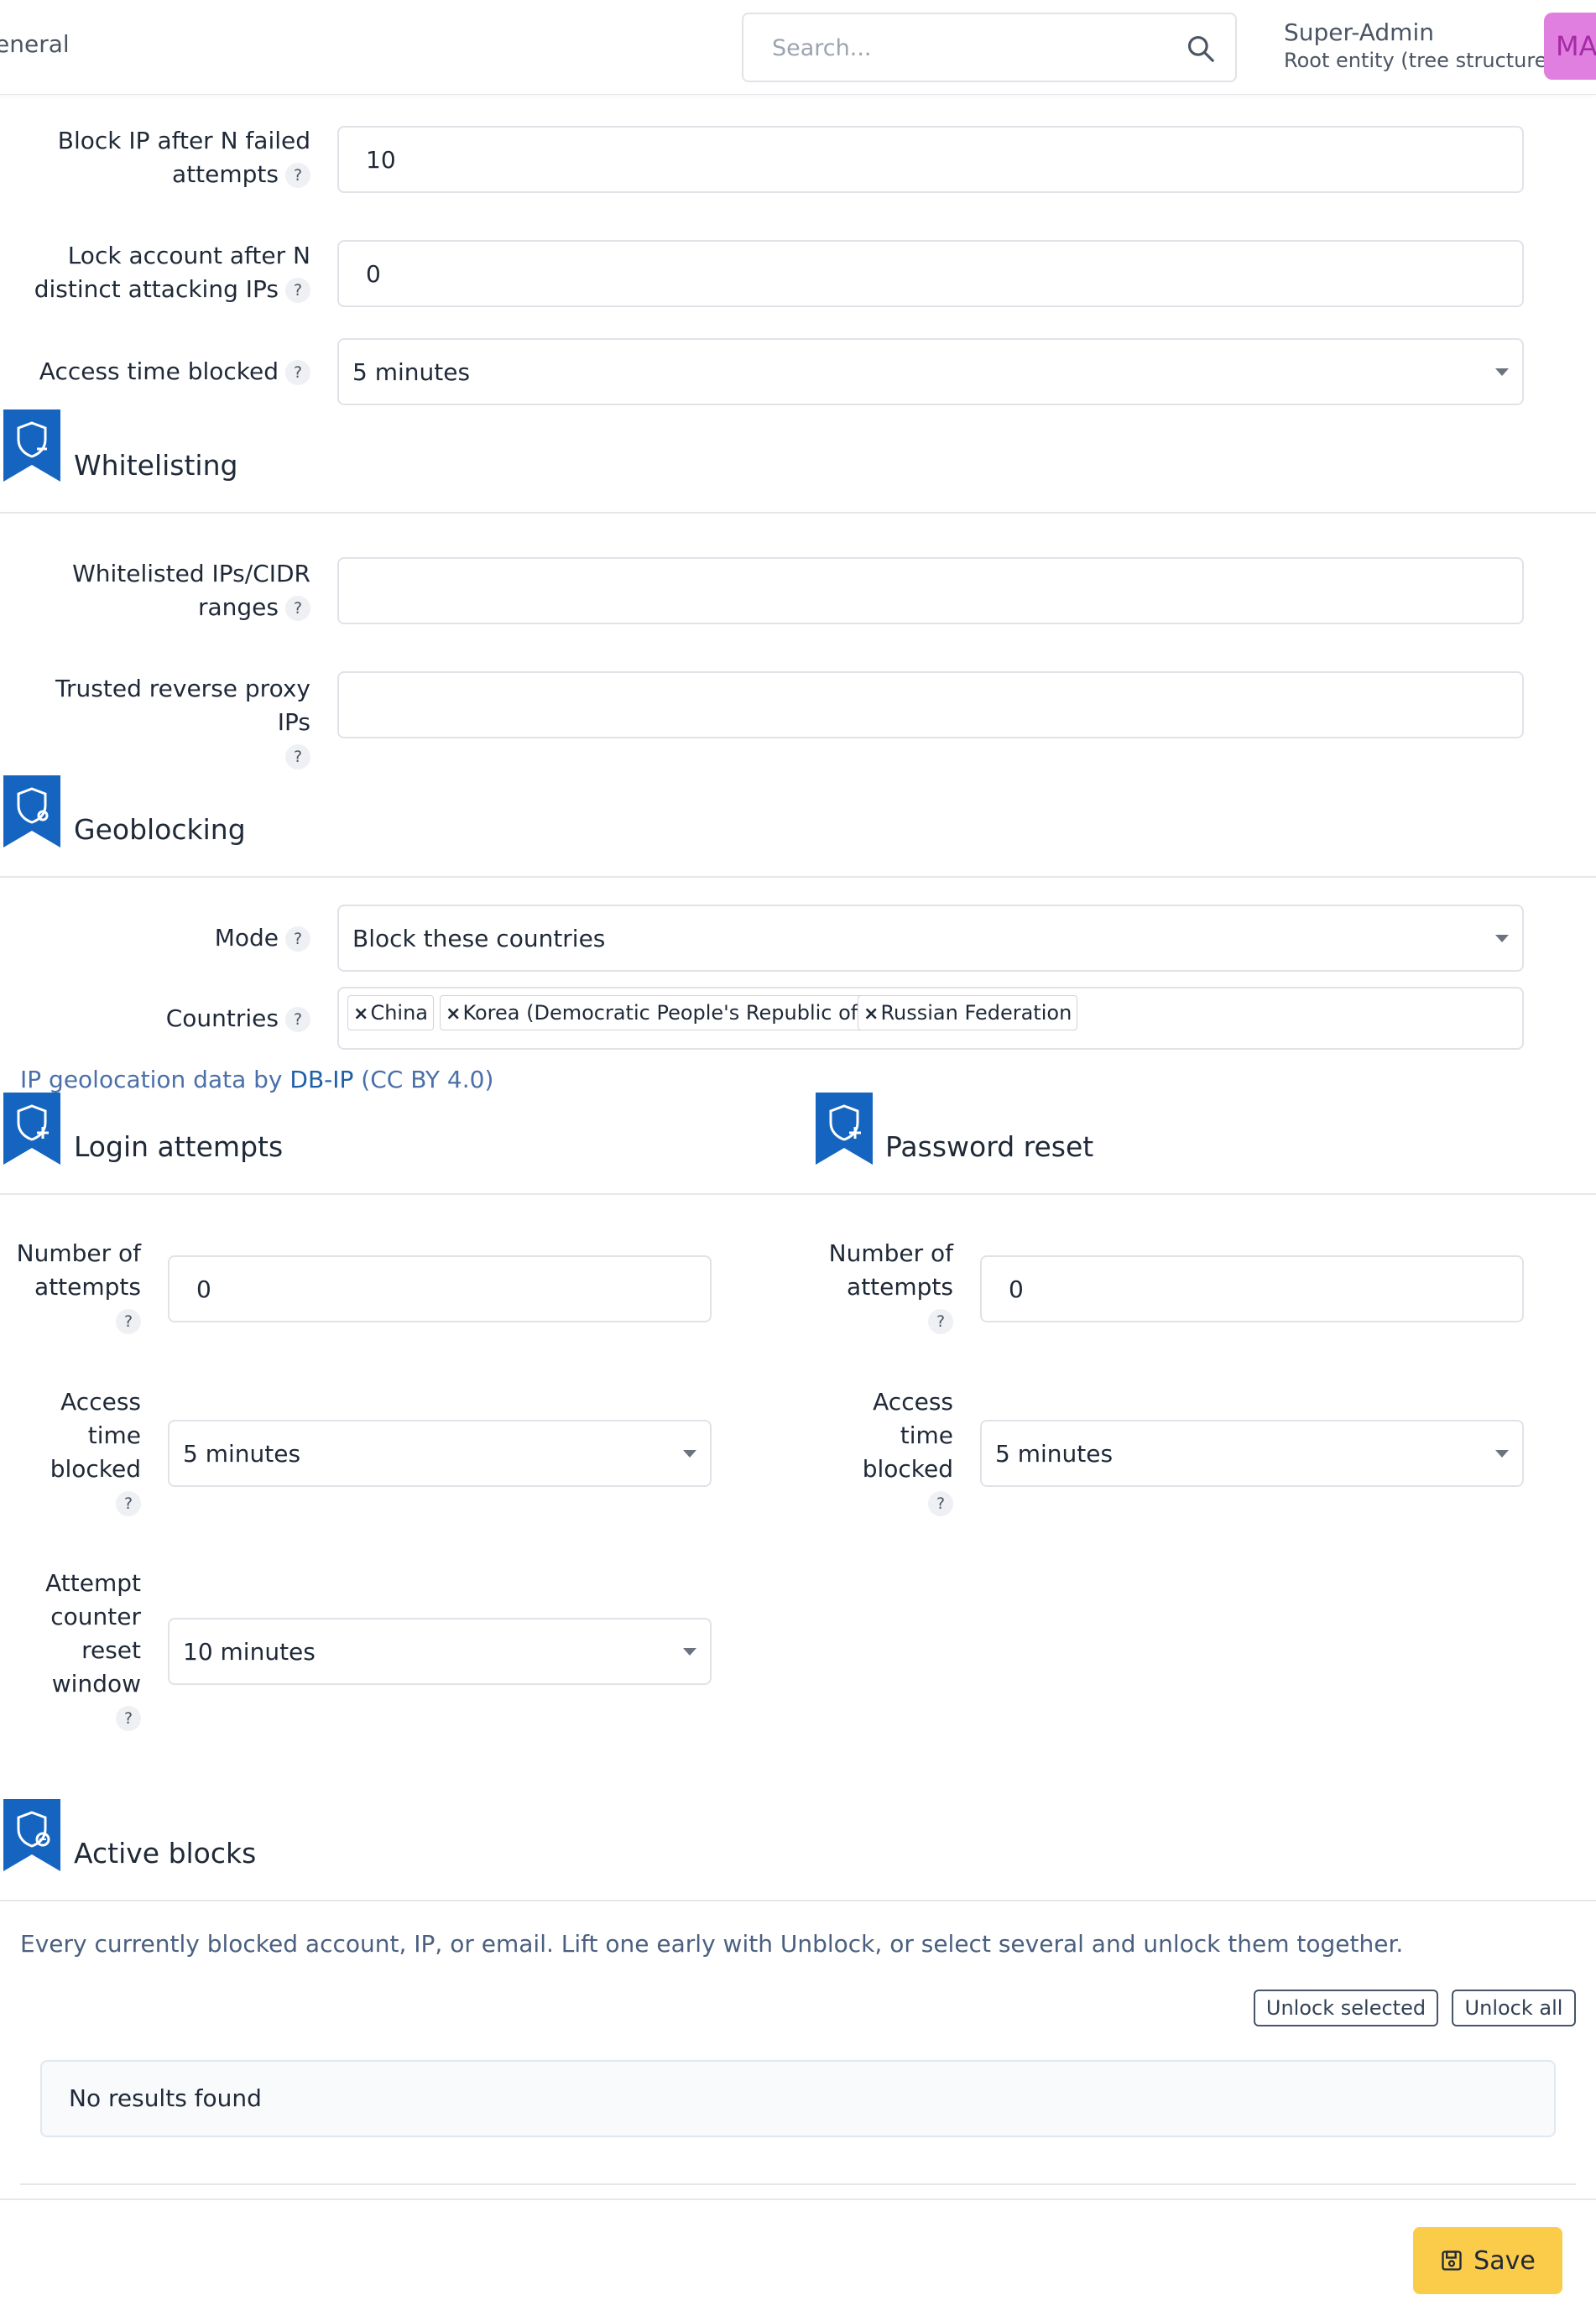  What do you see at coordinates (930, 371) in the screenshot?
I see `access-time-select: 5 minutes` at bounding box center [930, 371].